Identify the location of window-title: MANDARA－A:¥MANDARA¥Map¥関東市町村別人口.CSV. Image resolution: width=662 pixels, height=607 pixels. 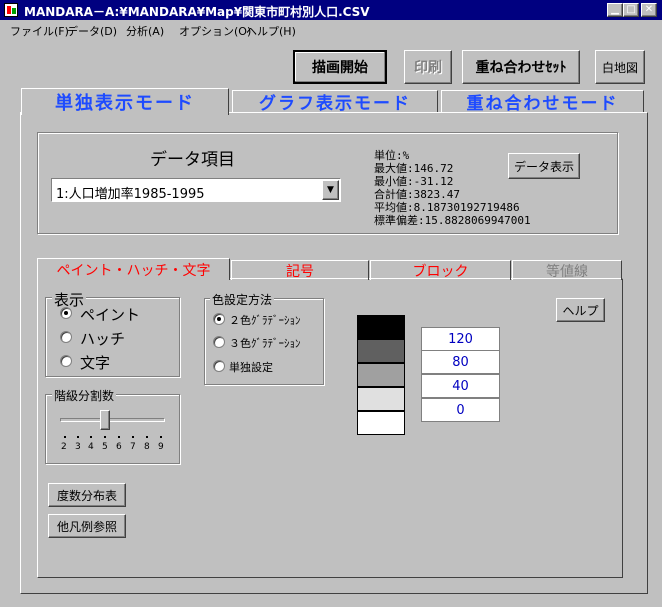
(197, 12).